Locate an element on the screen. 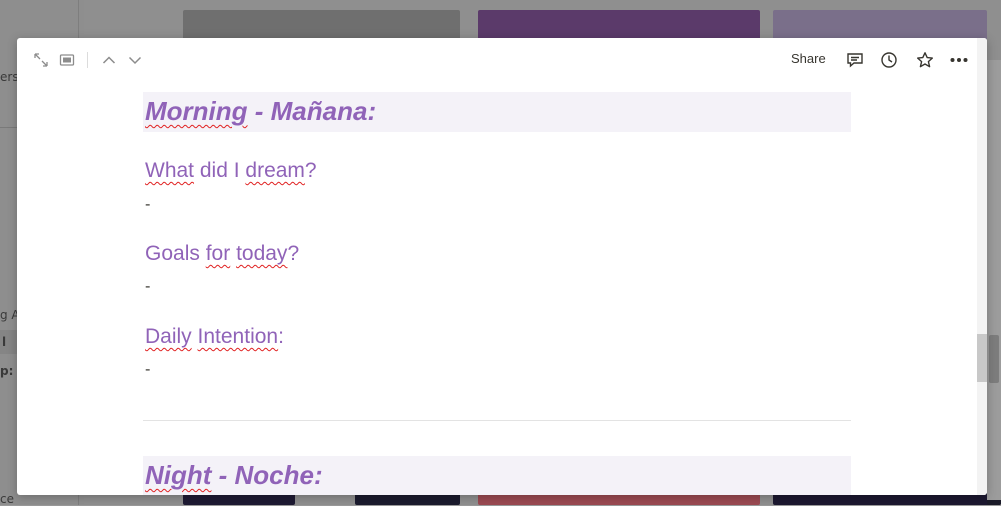 Image resolution: width=1001 pixels, height=506 pixels. dream-question: What did I dream? is located at coordinates (231, 171).